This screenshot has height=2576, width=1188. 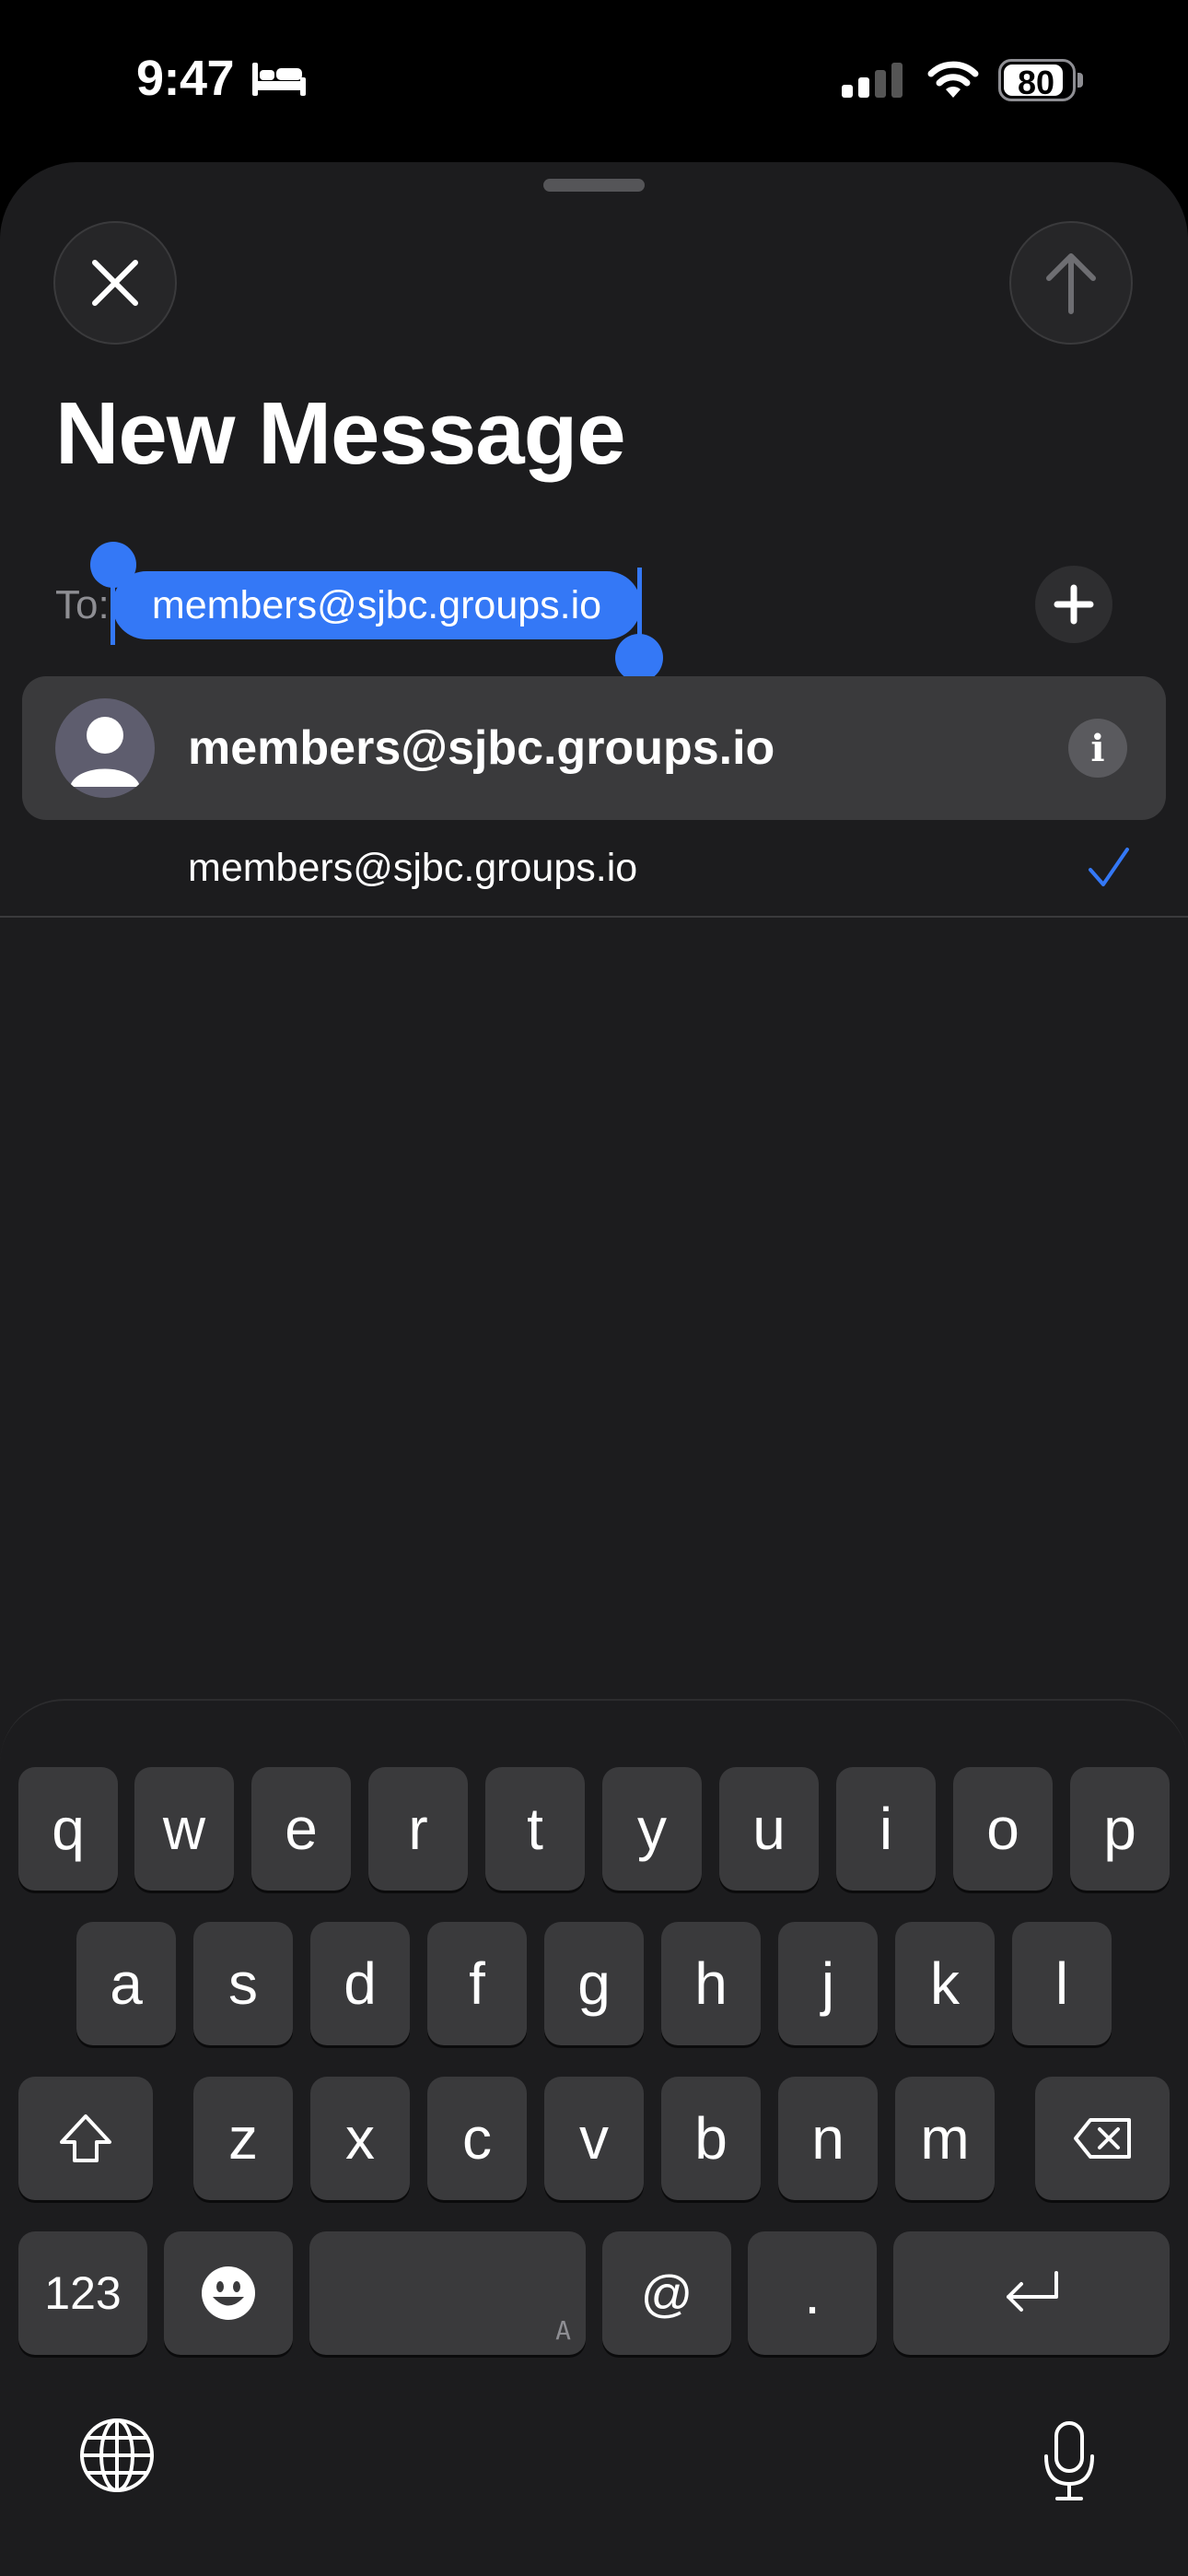 I want to click on add-recipient-button, so click(x=1073, y=604).